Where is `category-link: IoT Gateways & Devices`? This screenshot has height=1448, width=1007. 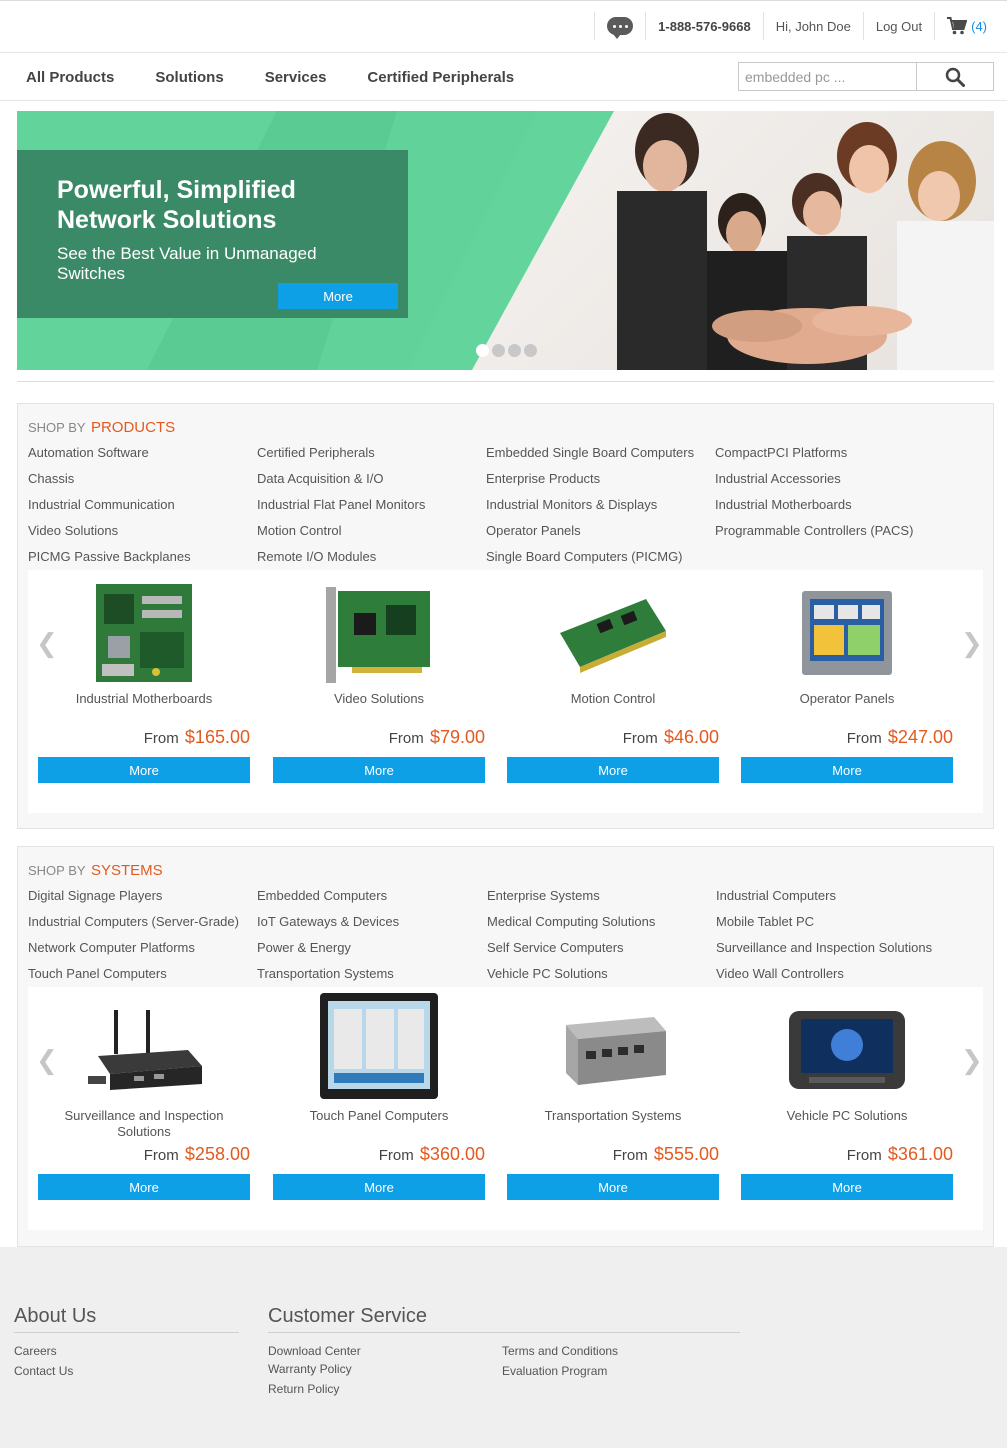 category-link: IoT Gateways & Devices is located at coordinates (328, 921).